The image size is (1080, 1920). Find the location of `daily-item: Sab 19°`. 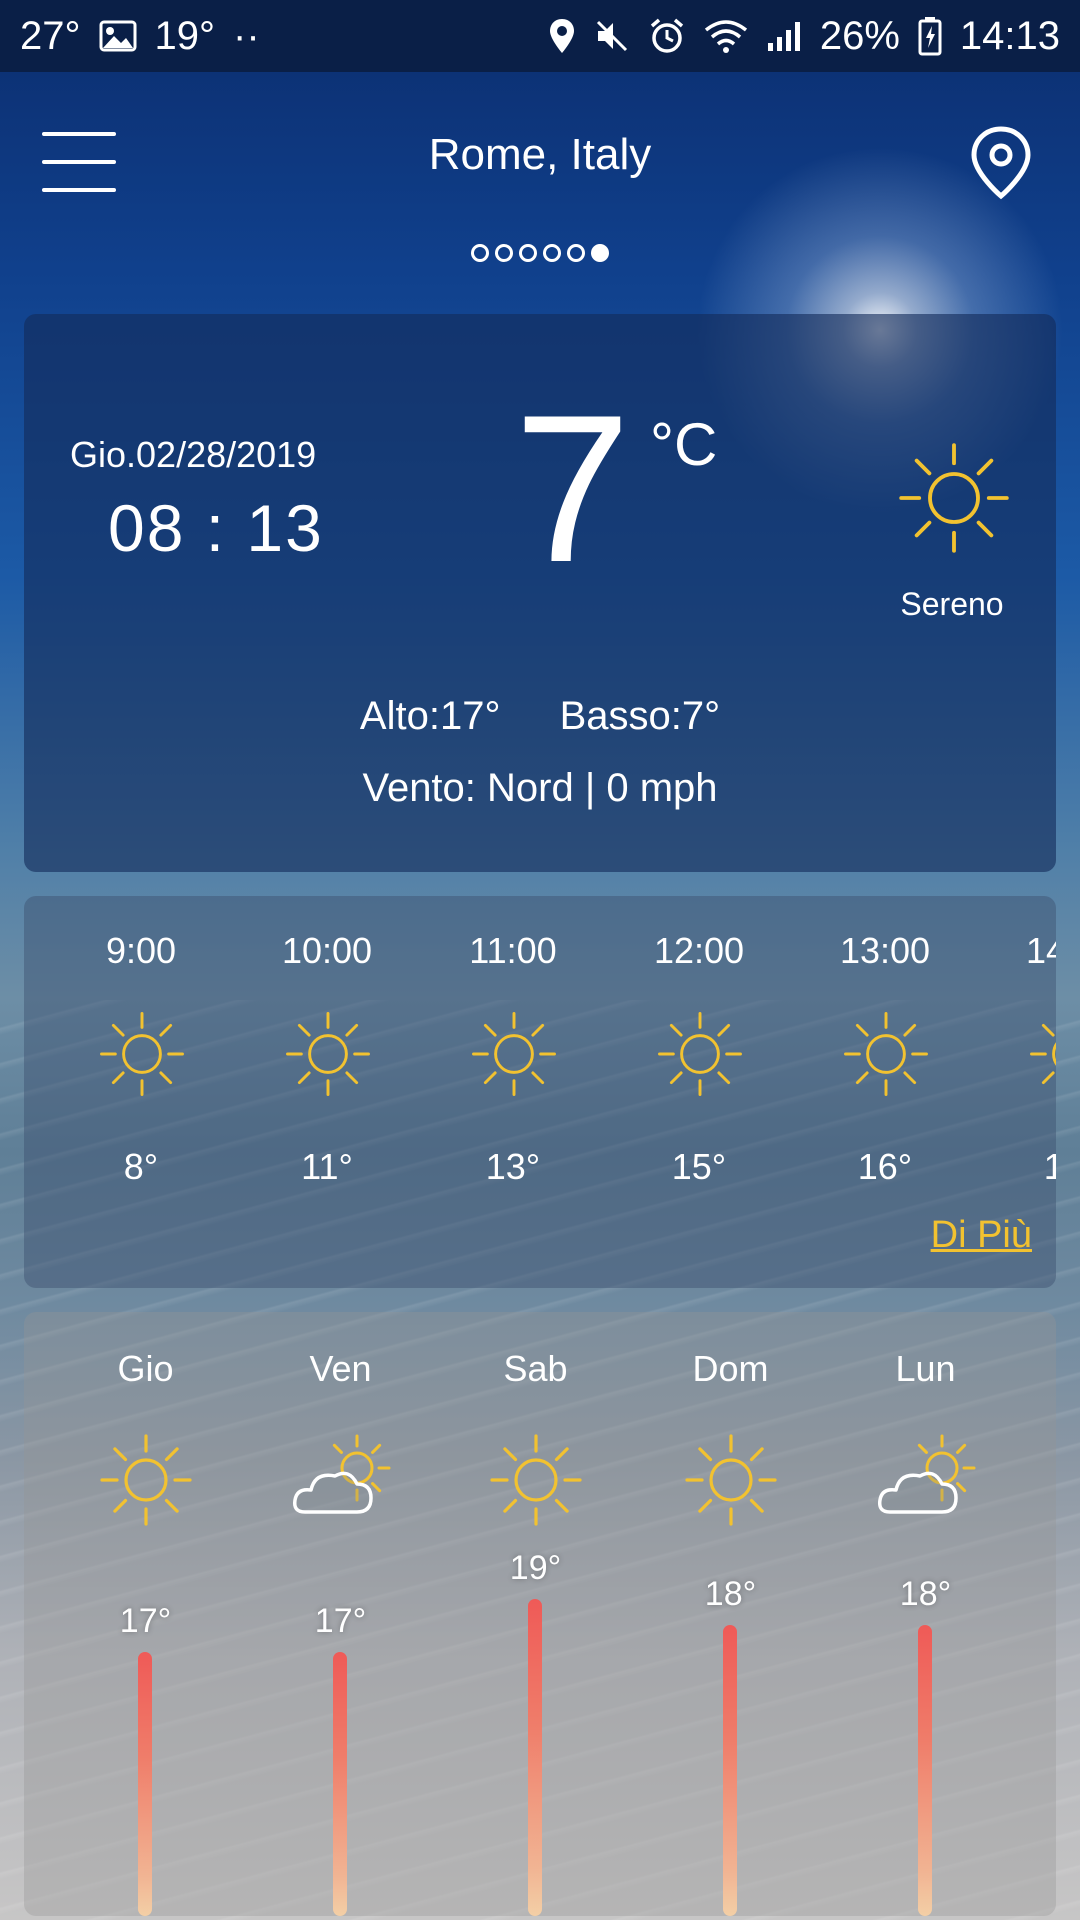

daily-item: Sab 19° is located at coordinates (535, 1614).